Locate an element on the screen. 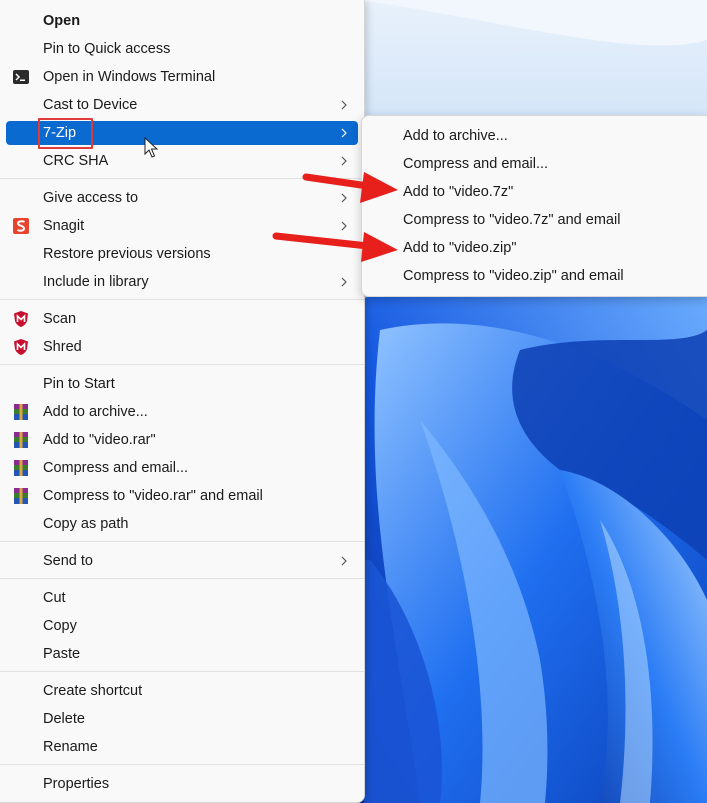  menu-item-label: Scan is located at coordinates (60, 319).